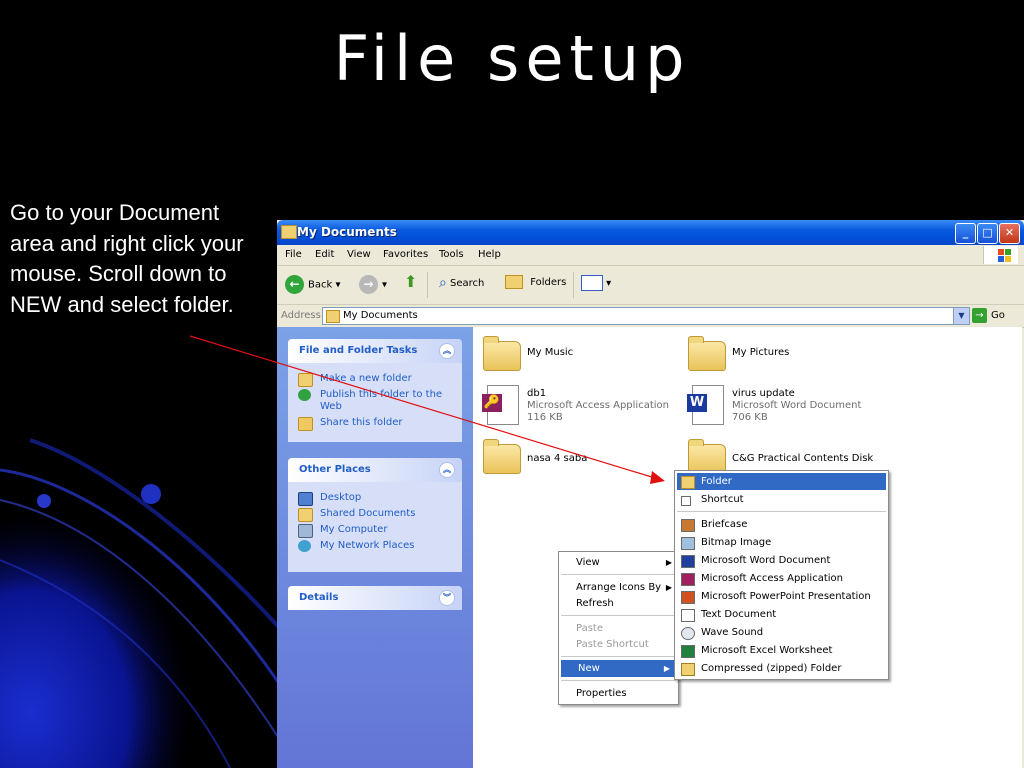 This screenshot has width=1024, height=768. I want to click on task-label: Make a new folder, so click(366, 378).